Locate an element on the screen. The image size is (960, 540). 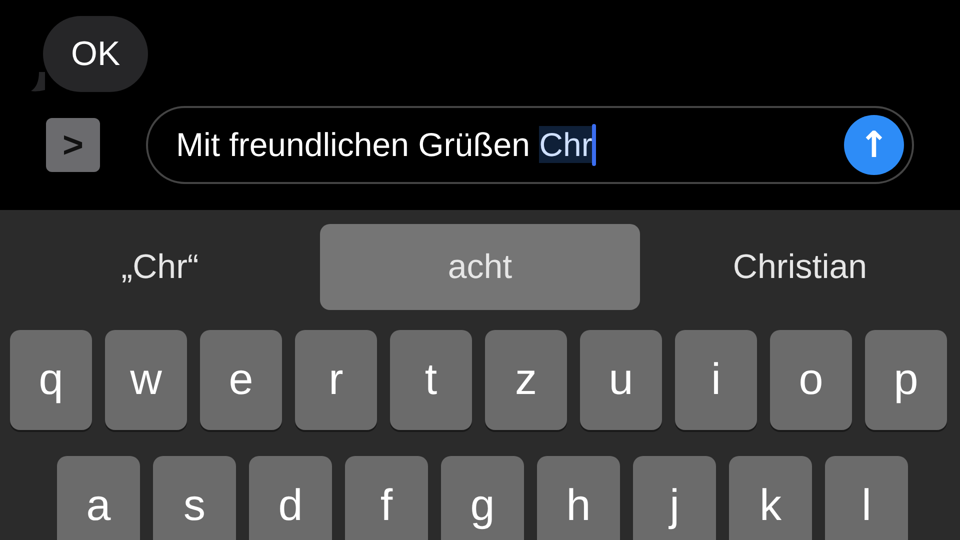
key: r is located at coordinates (336, 380).